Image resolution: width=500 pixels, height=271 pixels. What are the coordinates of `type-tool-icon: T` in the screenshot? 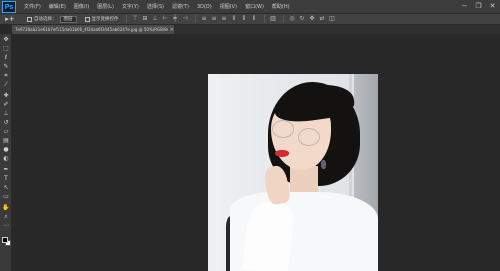 It's located at (6, 178).